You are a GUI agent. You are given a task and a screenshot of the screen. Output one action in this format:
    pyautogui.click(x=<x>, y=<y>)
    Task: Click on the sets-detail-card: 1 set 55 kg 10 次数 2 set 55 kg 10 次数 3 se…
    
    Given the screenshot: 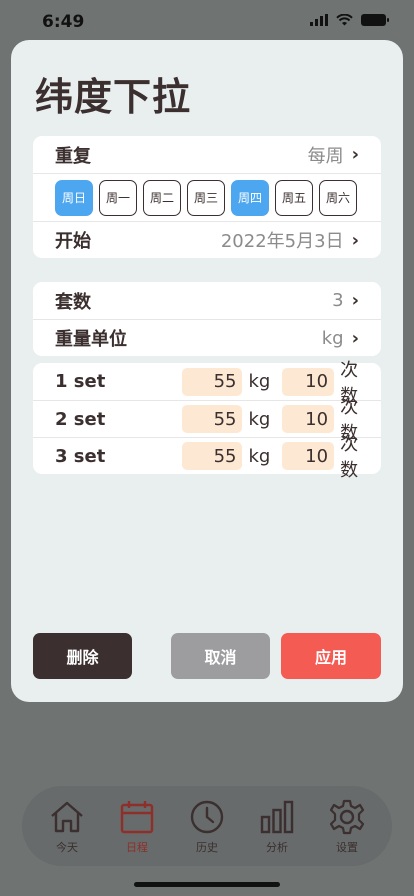 What is the action you would take?
    pyautogui.click(x=207, y=420)
    